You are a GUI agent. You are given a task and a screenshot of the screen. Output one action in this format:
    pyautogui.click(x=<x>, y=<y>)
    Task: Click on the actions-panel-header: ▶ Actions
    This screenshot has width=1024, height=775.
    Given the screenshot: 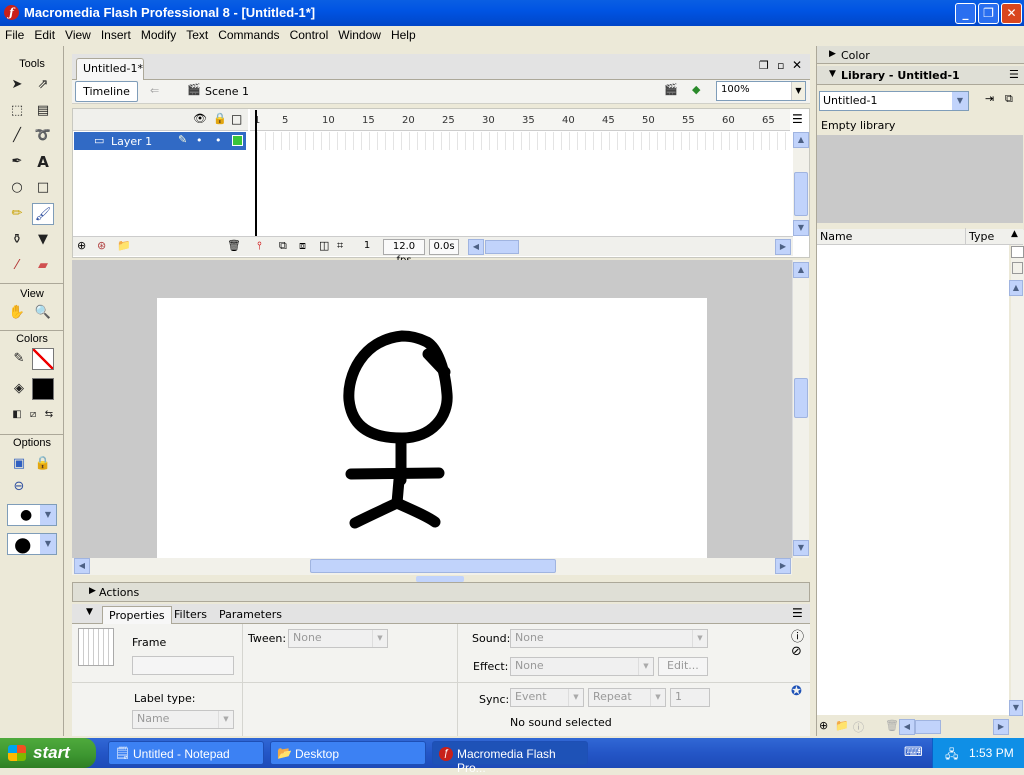 What is the action you would take?
    pyautogui.click(x=441, y=592)
    